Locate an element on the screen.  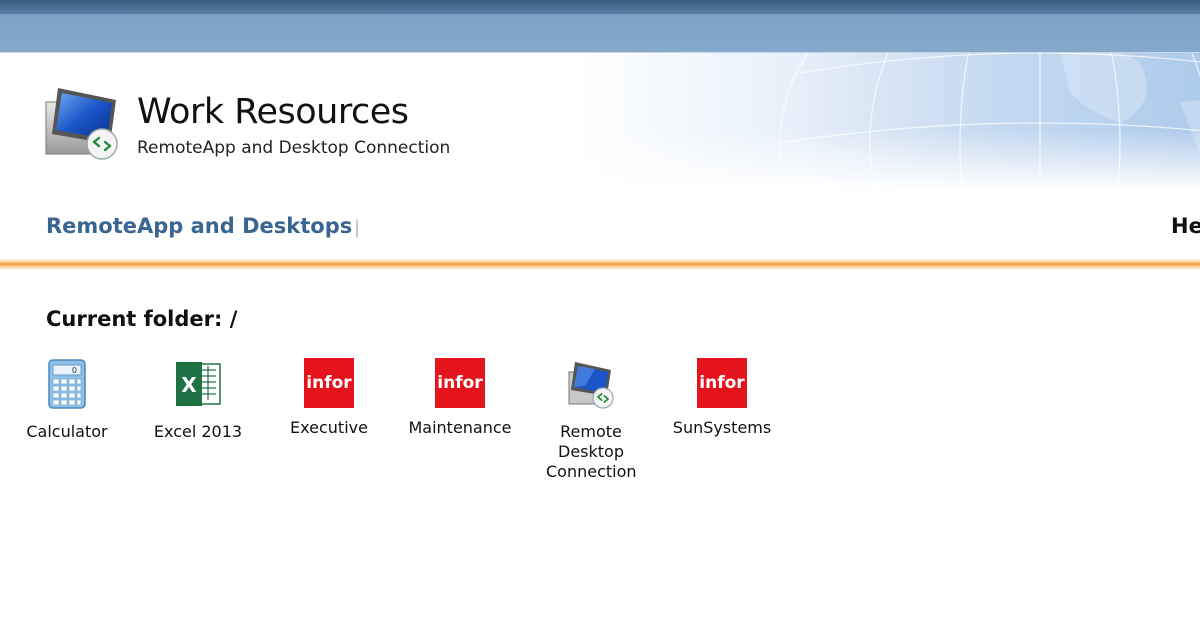
app-calculator: 0 Calculator is located at coordinates (67, 400).